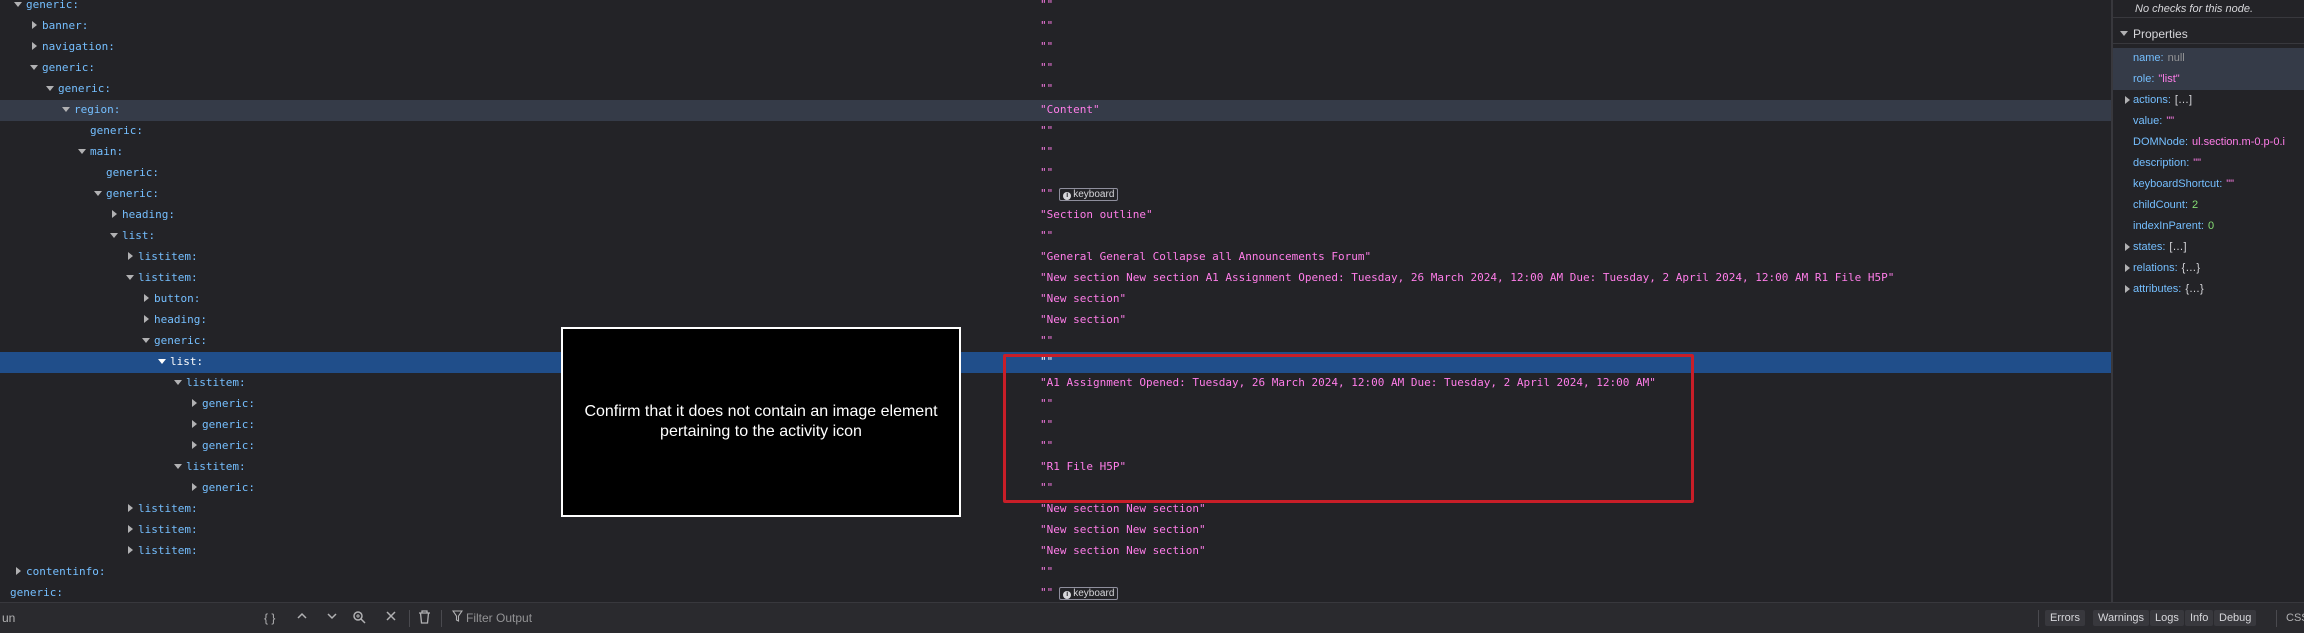 The height and width of the screenshot is (633, 2304). Describe the element at coordinates (2208, 247) in the screenshot. I see `property-row: states: […]` at that location.